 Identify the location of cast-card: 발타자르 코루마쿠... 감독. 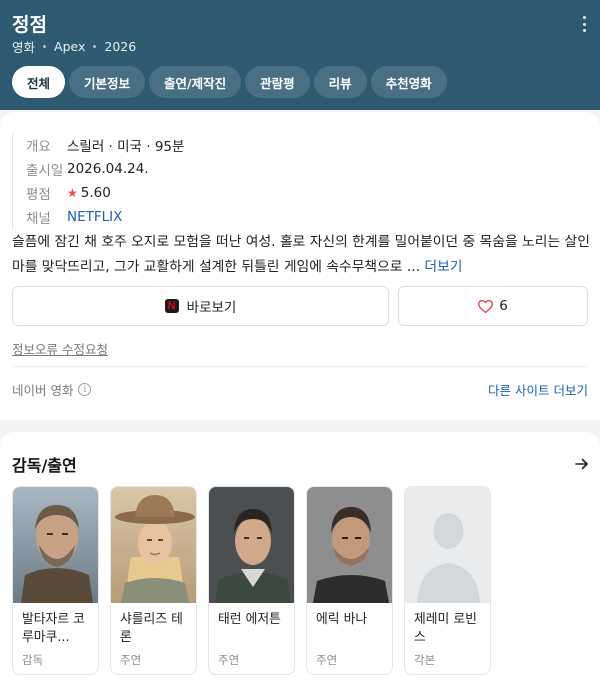
(55, 580).